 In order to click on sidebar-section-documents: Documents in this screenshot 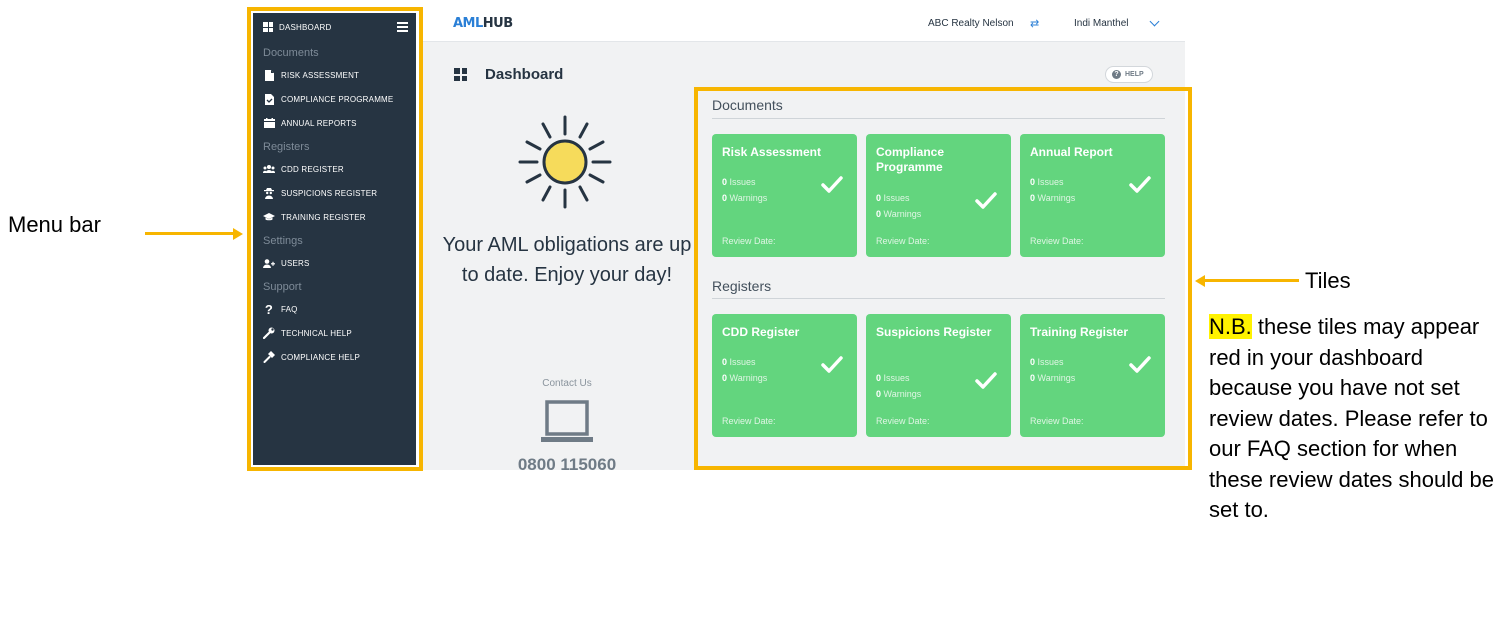, I will do `click(291, 53)`.